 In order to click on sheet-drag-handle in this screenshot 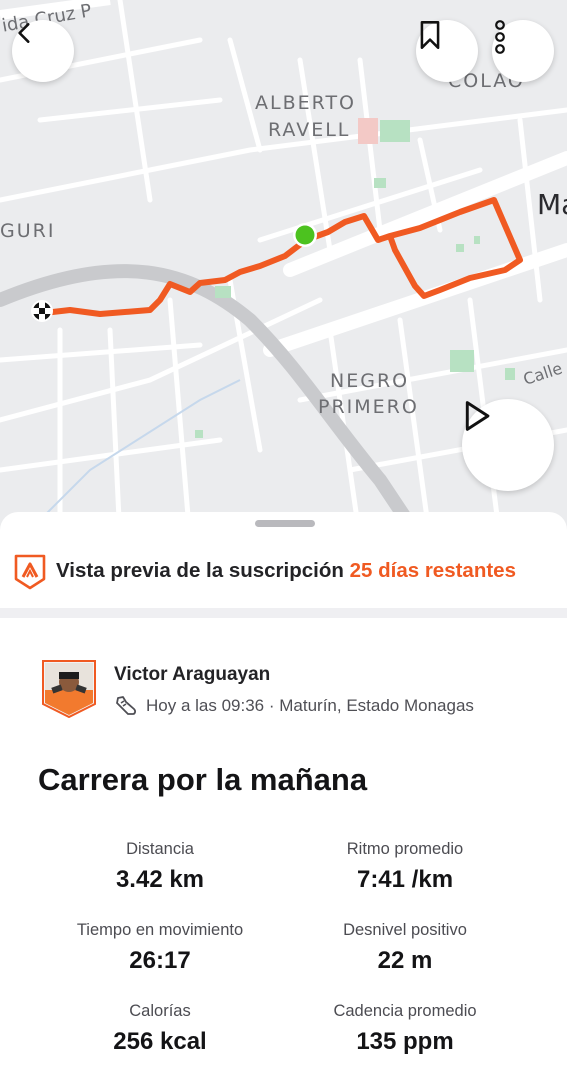, I will do `click(285, 523)`.